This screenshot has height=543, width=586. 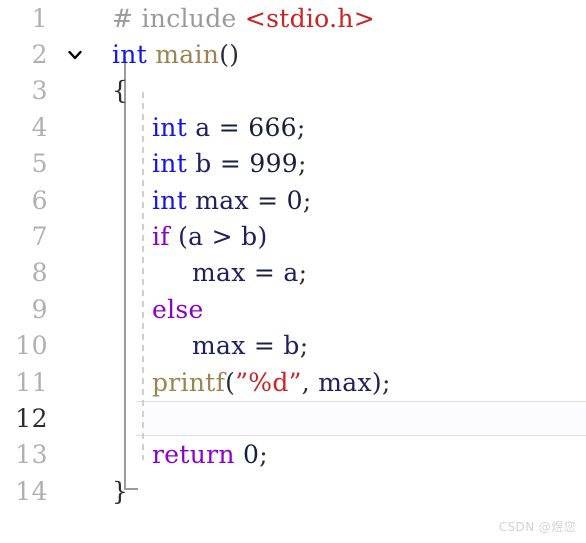 What do you see at coordinates (120, 491) in the screenshot?
I see `token-punc: }` at bounding box center [120, 491].